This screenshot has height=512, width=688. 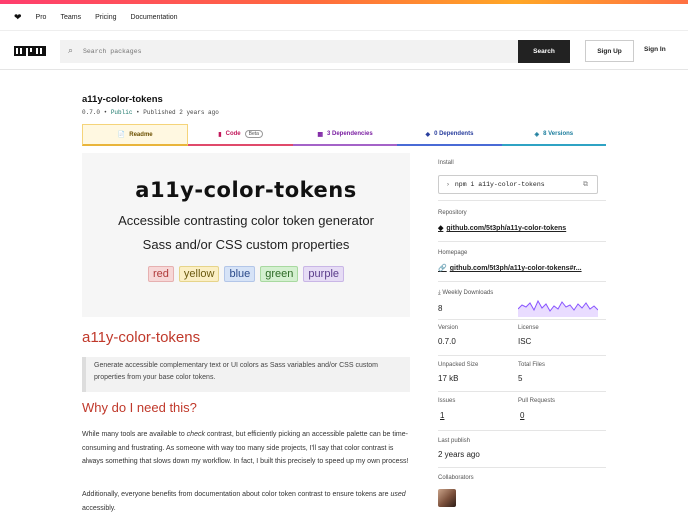 What do you see at coordinates (246, 244) in the screenshot?
I see `banner-subtitle-2: Sass and/or CSS custom properties` at bounding box center [246, 244].